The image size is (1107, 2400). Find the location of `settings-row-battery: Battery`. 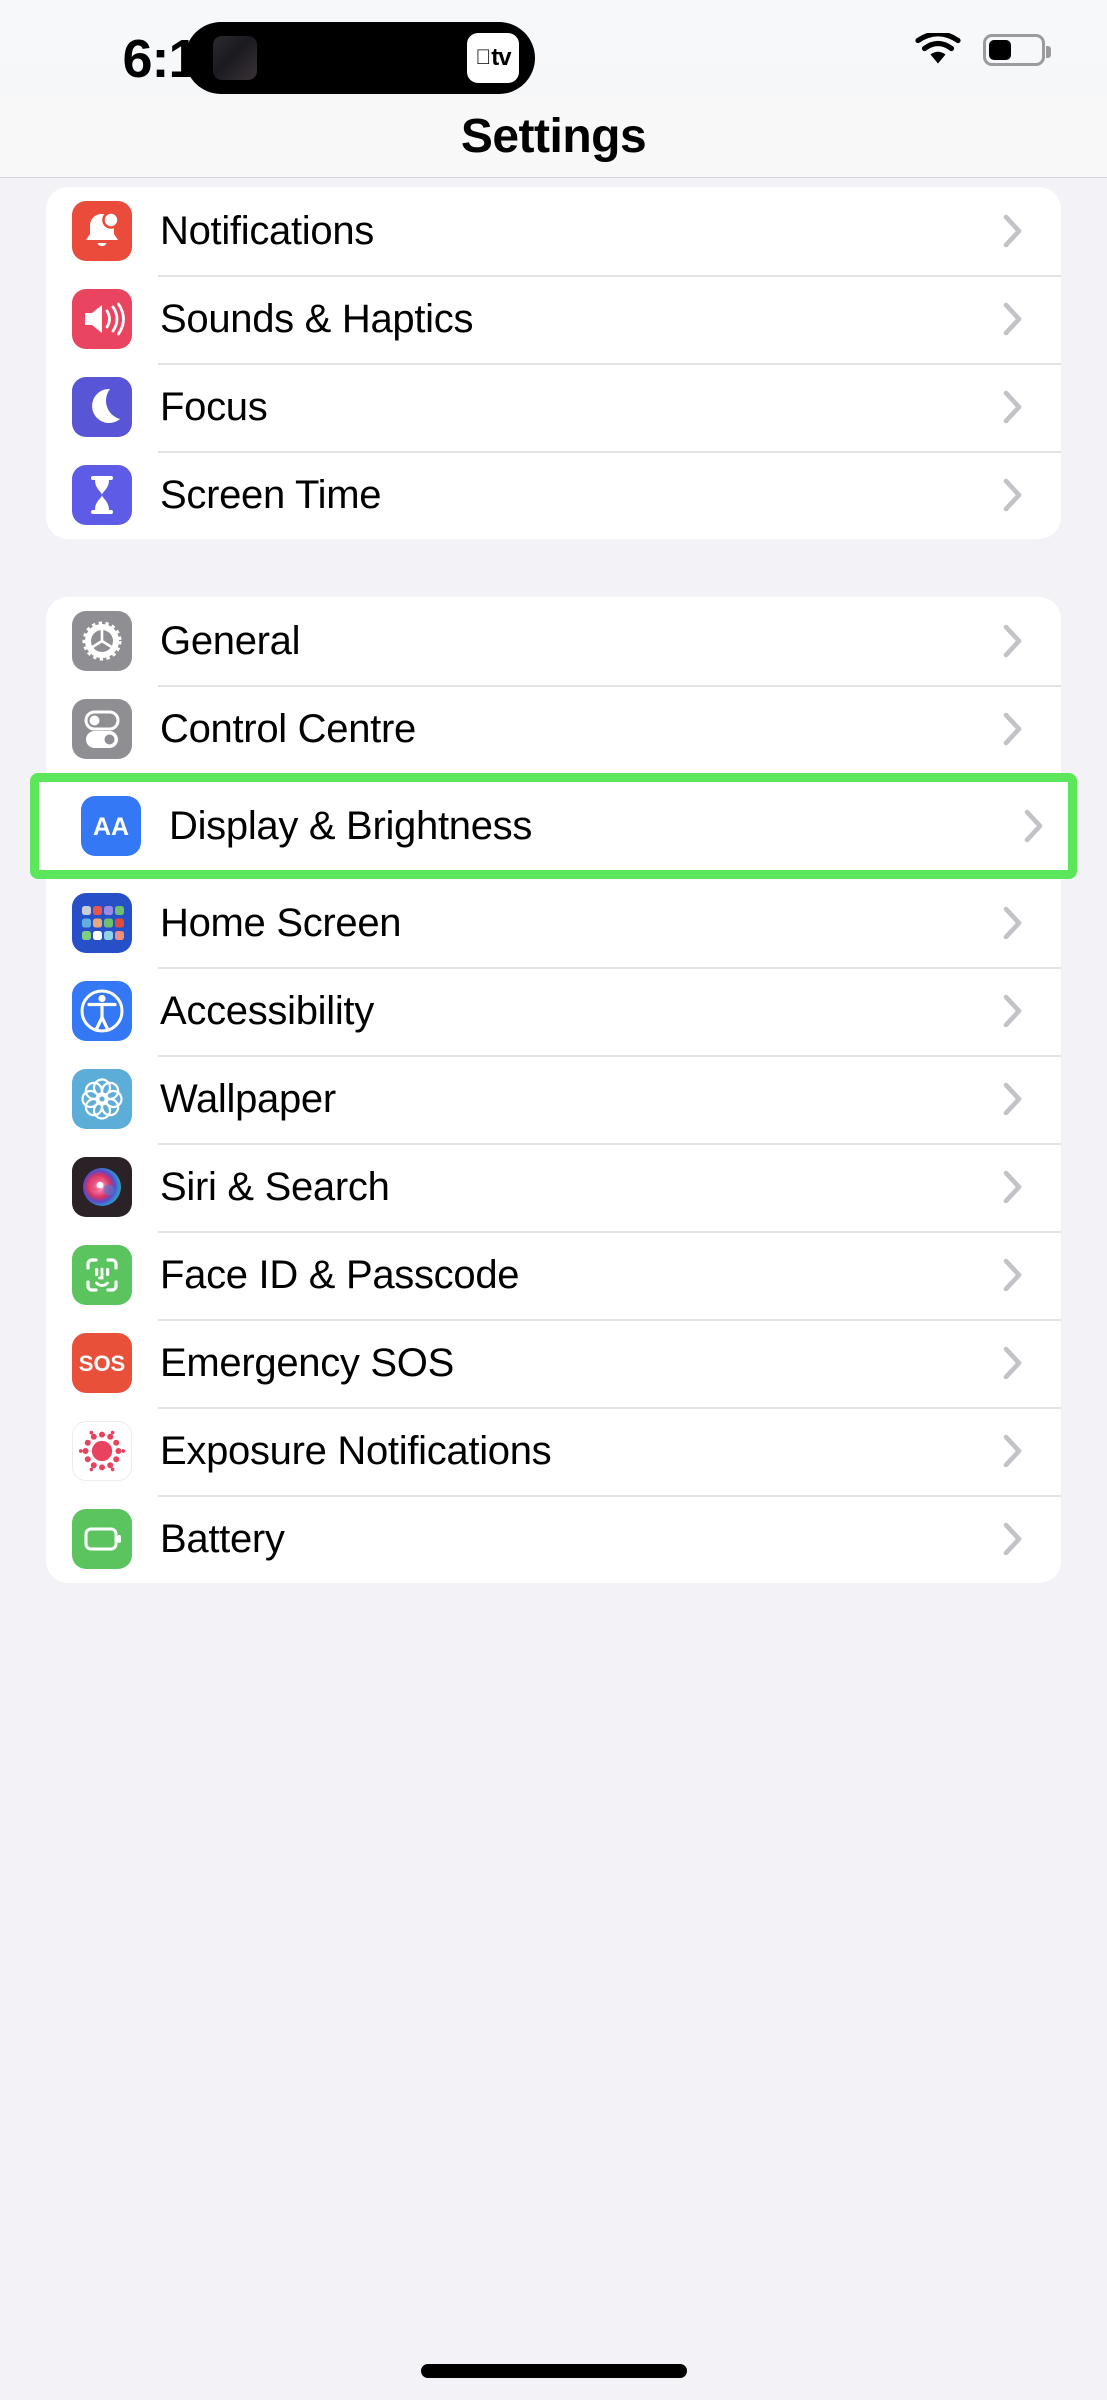

settings-row-battery: Battery is located at coordinates (553, 1539).